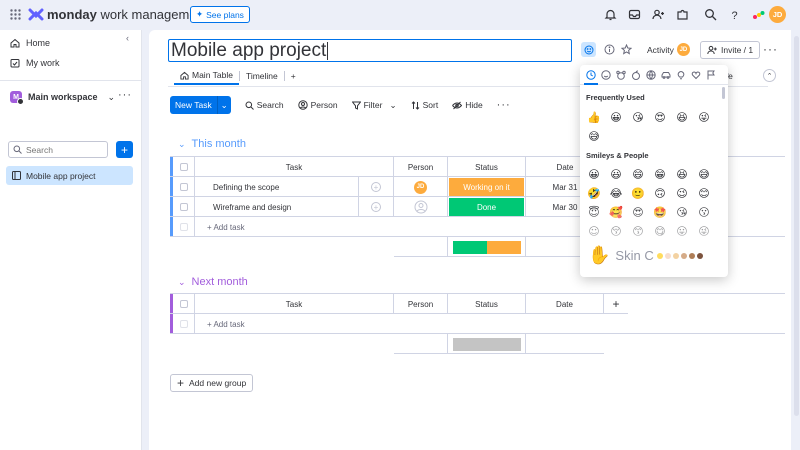 This screenshot has width=800, height=450. What do you see at coordinates (638, 174) in the screenshot?
I see `emoji-option: 😄` at bounding box center [638, 174].